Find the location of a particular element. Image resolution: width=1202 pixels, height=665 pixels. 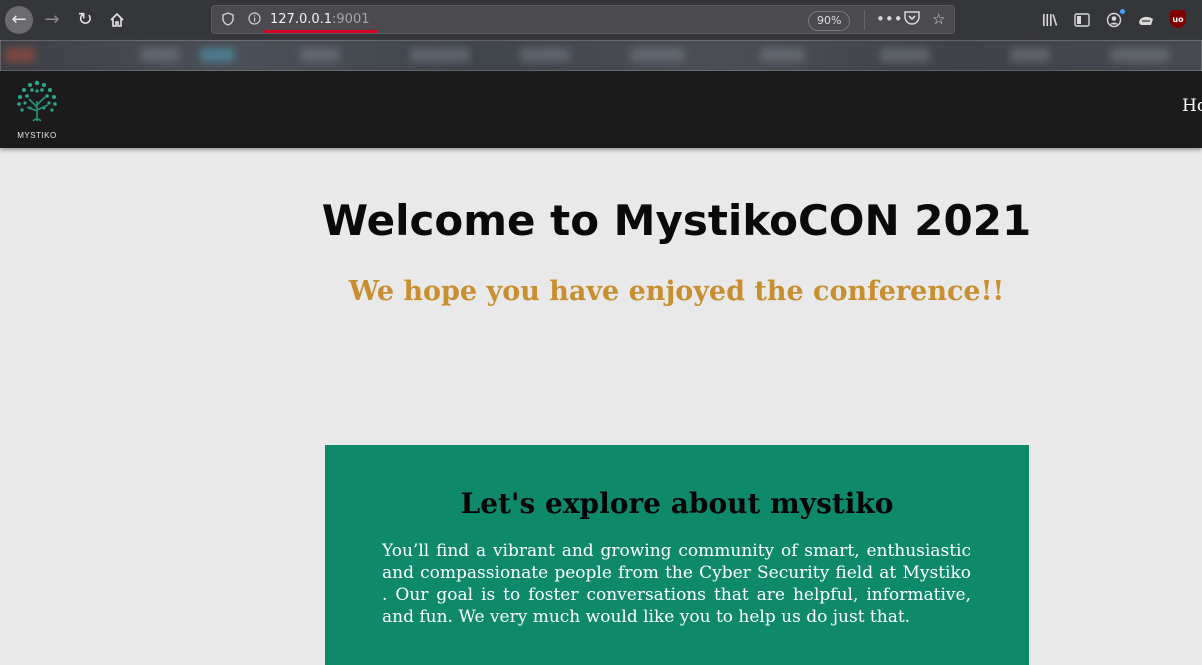

sidebar-icon is located at coordinates (1082, 20).